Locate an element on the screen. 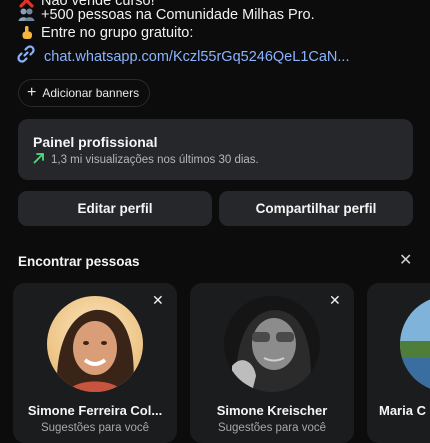  edit-profile-label: Editar perfil is located at coordinates (115, 208).